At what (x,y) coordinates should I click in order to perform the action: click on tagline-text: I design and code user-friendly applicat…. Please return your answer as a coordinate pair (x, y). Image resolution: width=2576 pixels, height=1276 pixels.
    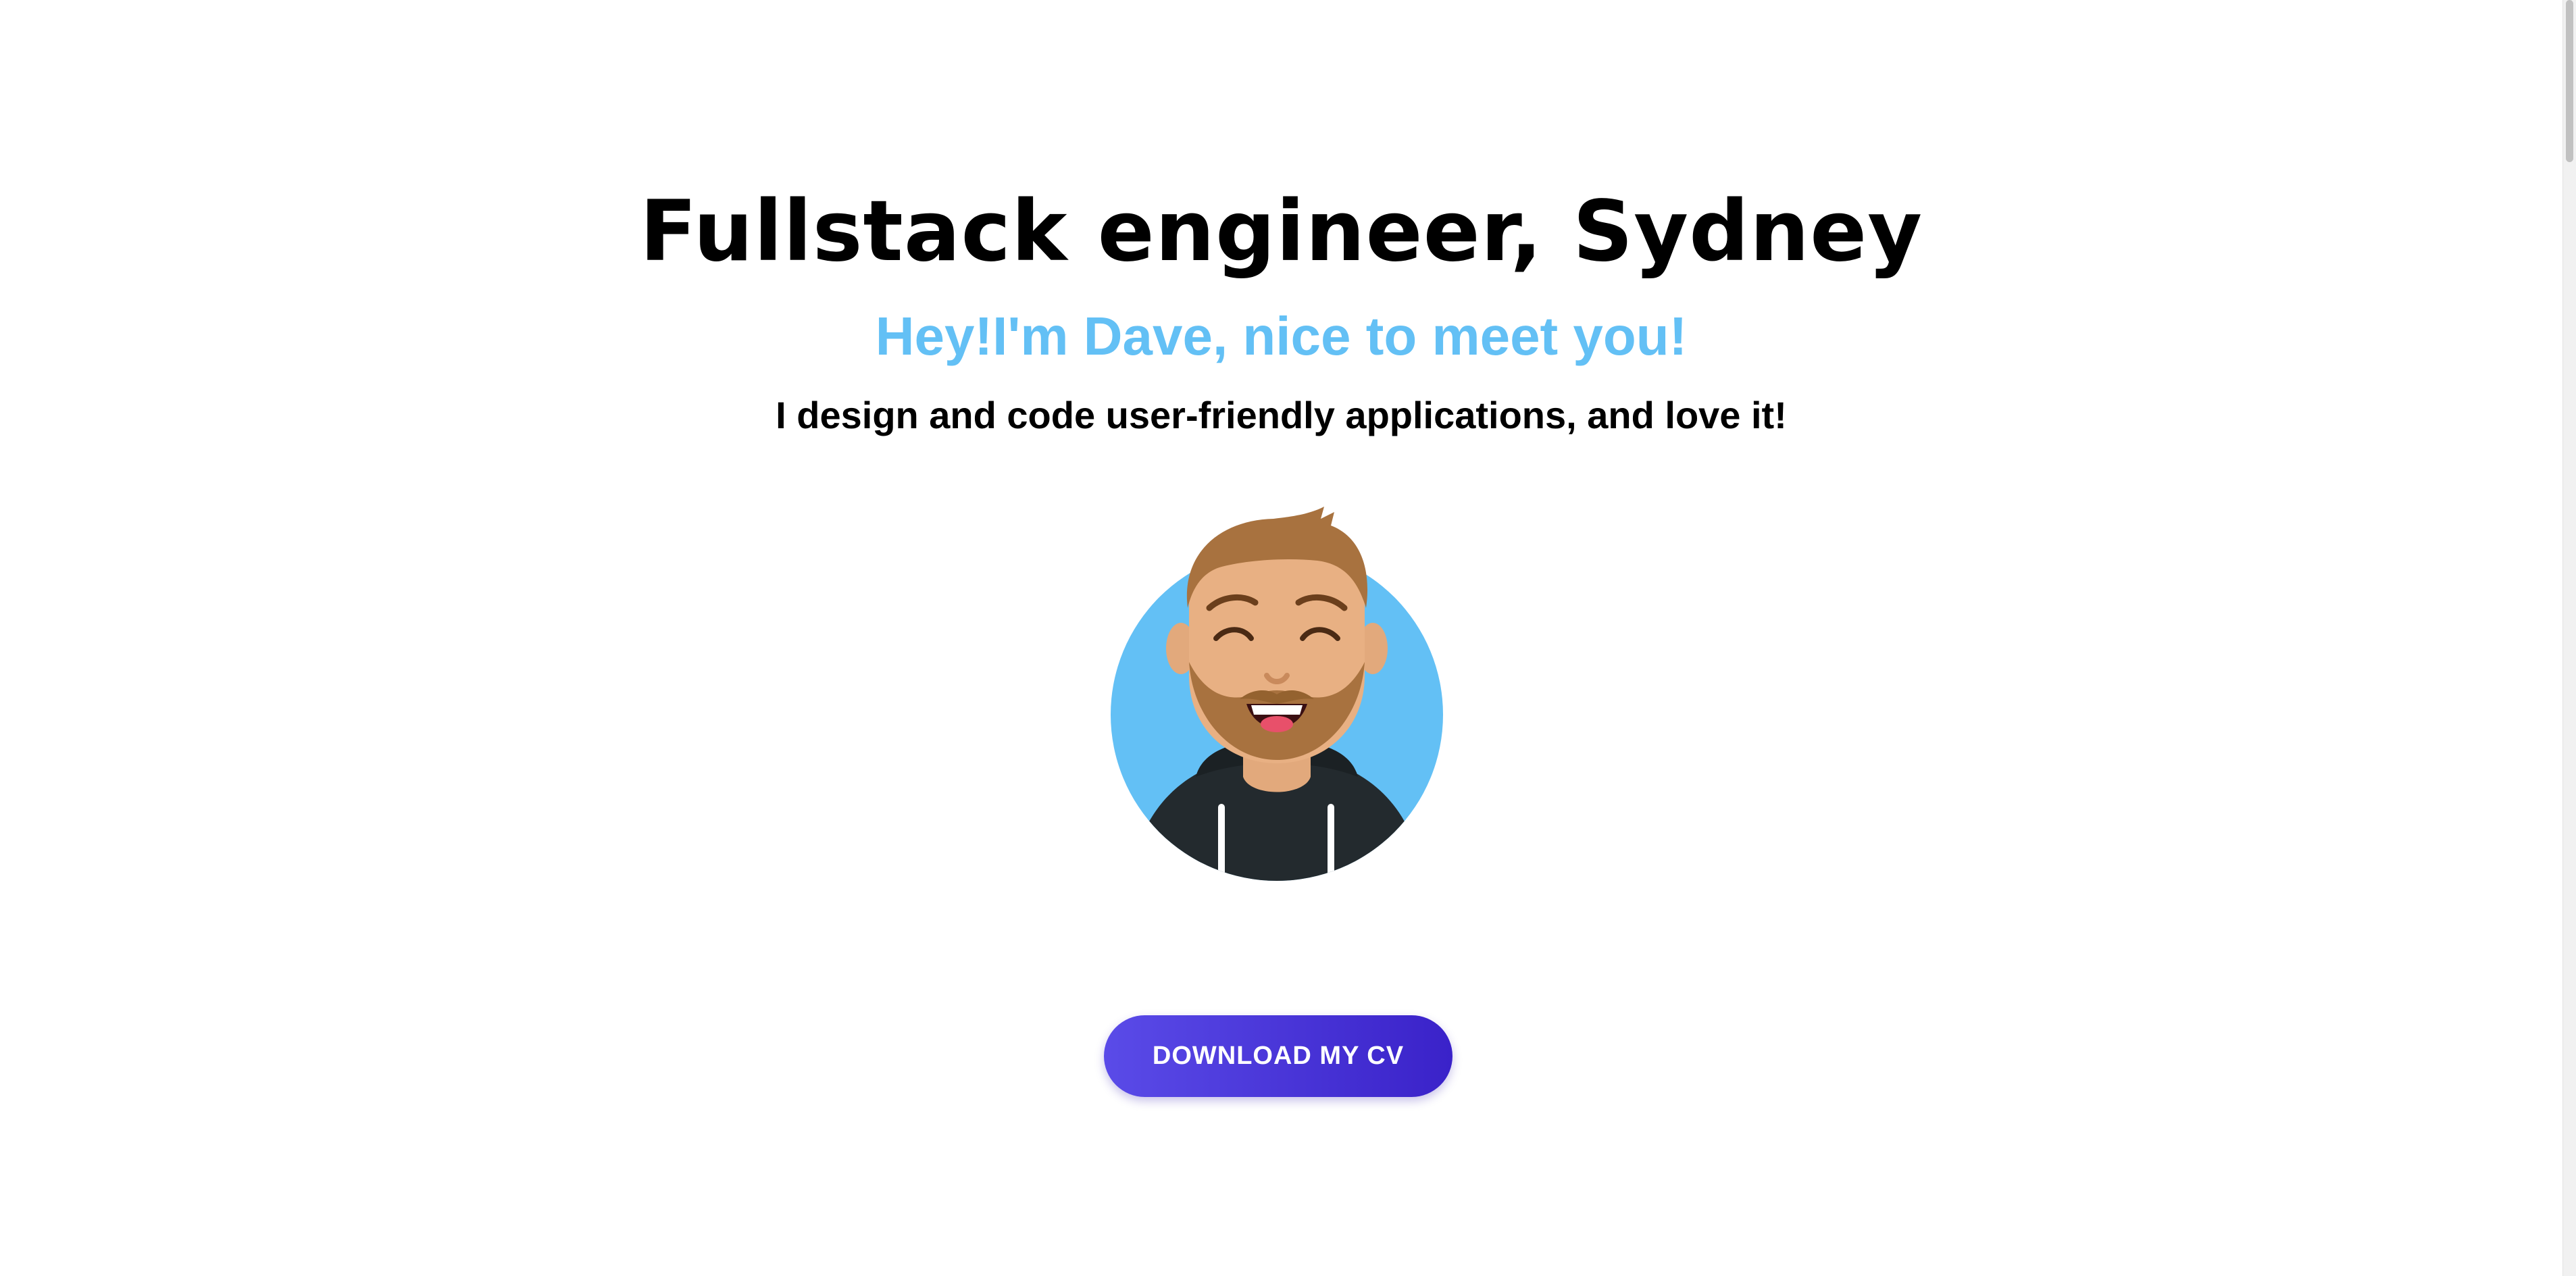
    Looking at the image, I should click on (1281, 415).